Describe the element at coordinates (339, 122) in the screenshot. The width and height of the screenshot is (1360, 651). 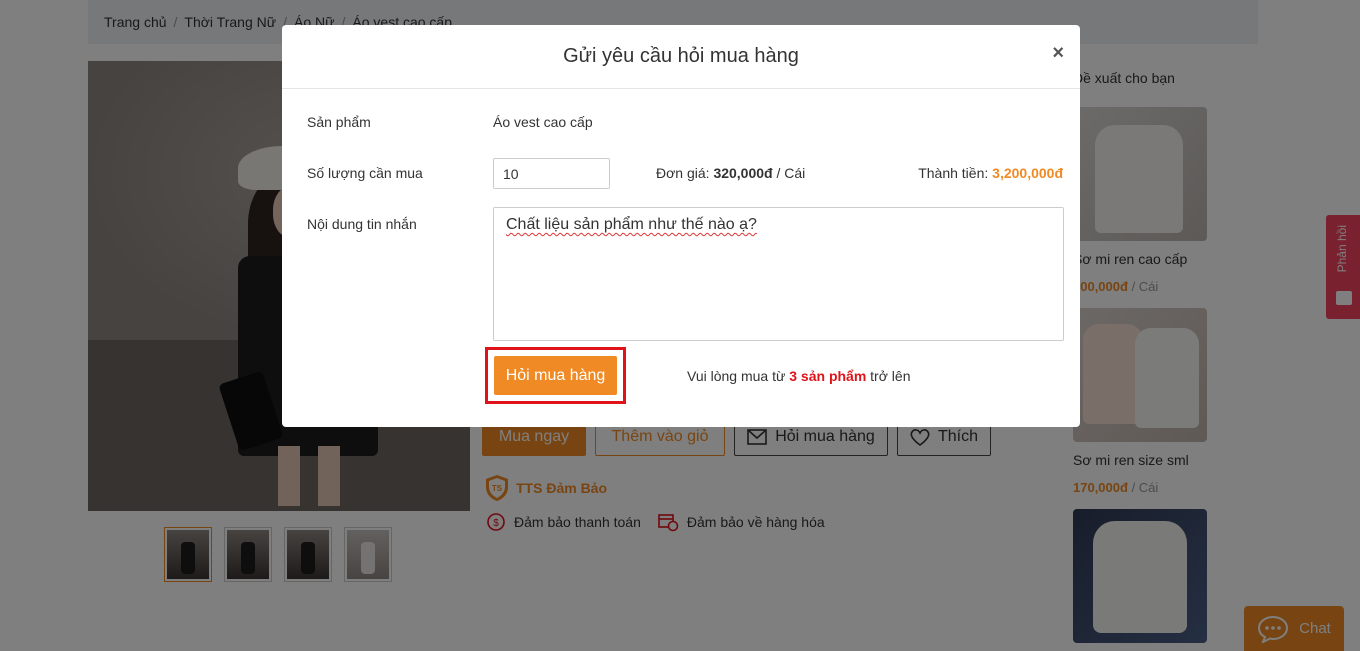
I see `product-label: Sản phẩm` at that location.